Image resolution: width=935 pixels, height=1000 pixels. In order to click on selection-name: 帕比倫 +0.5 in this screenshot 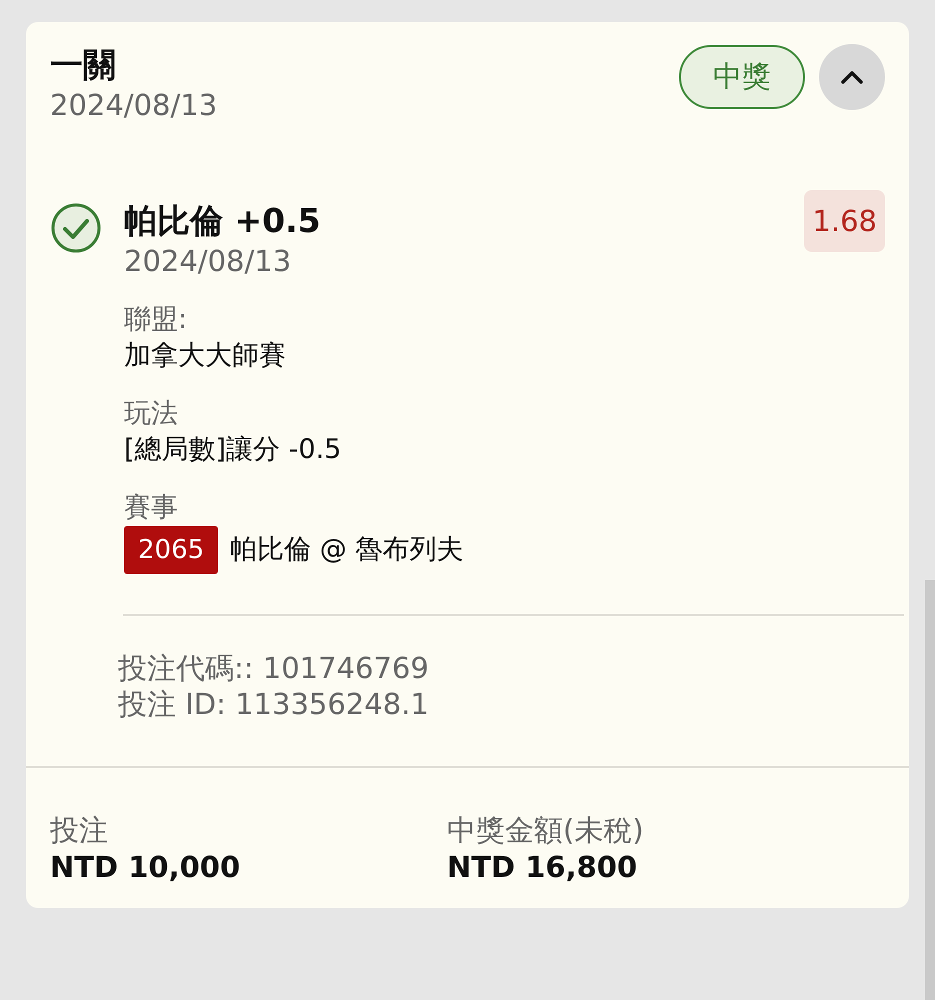, I will do `click(222, 221)`.